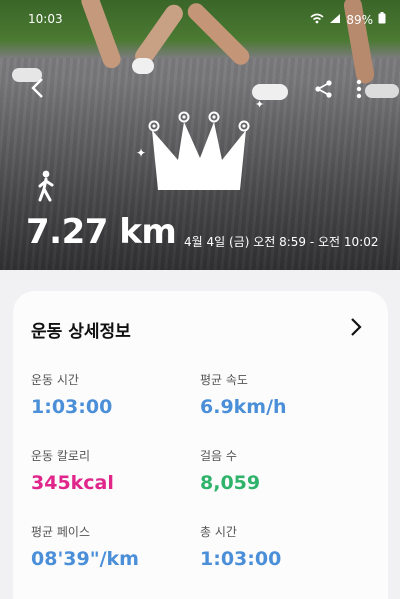  Describe the element at coordinates (45, 19) in the screenshot. I see `status-time: 10:03` at that location.